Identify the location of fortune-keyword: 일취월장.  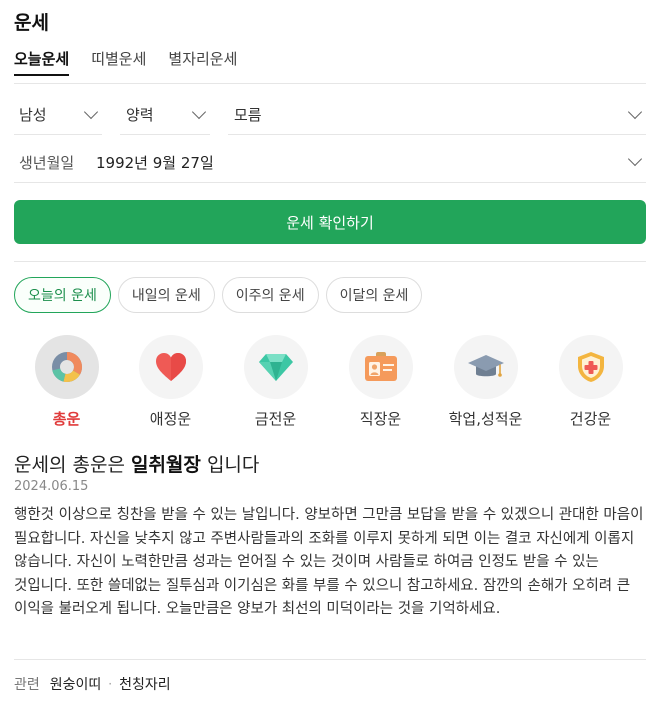
(165, 465).